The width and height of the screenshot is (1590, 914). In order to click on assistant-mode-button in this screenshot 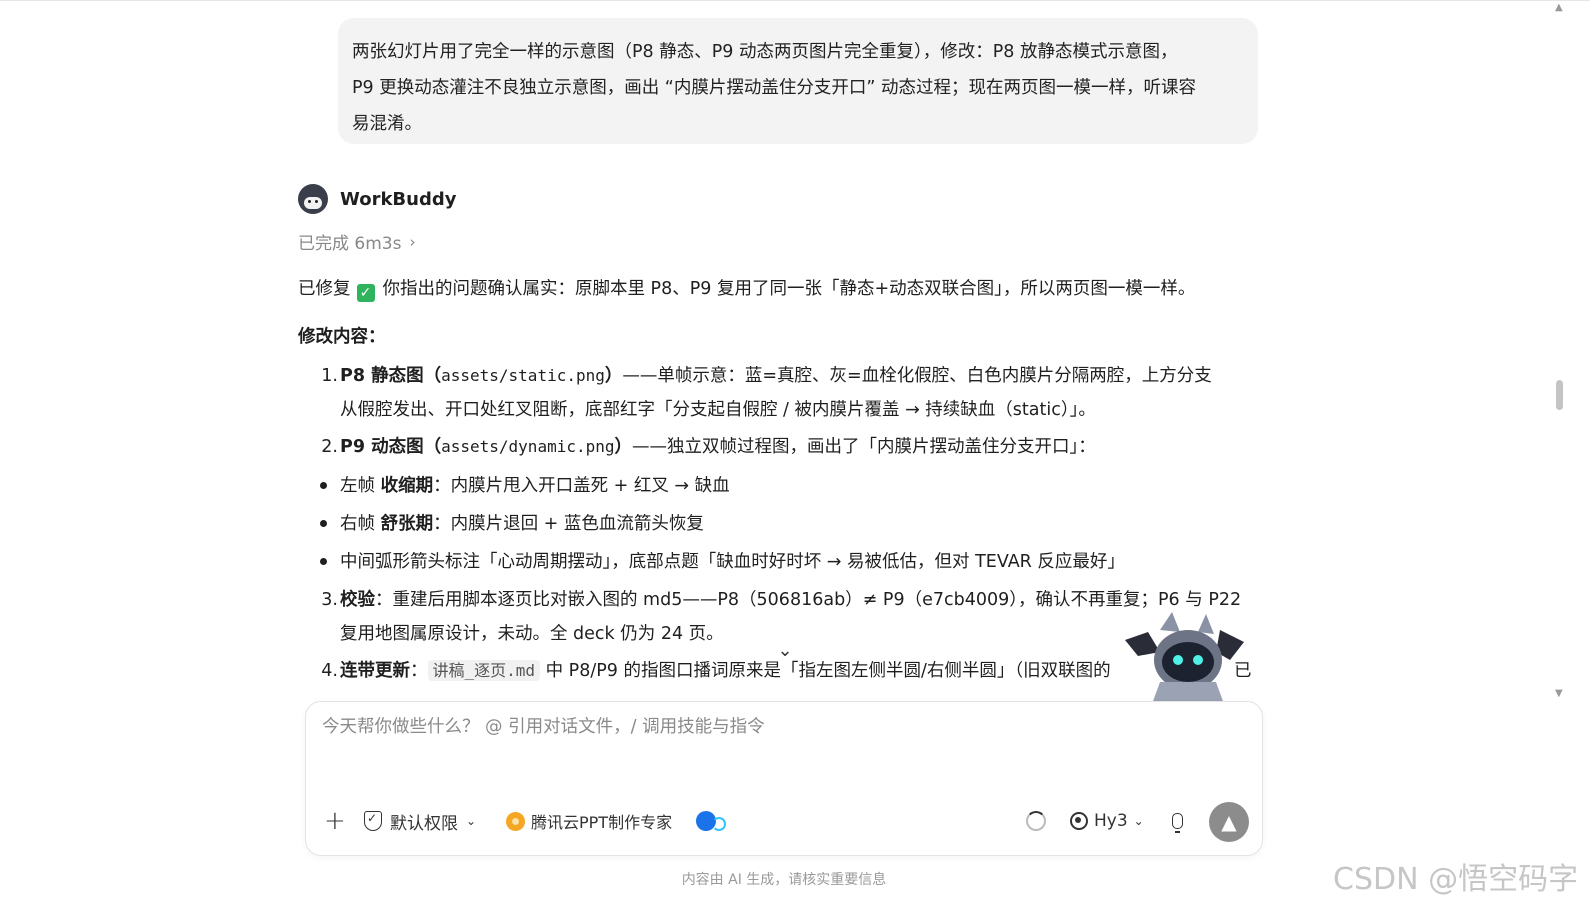, I will do `click(711, 821)`.